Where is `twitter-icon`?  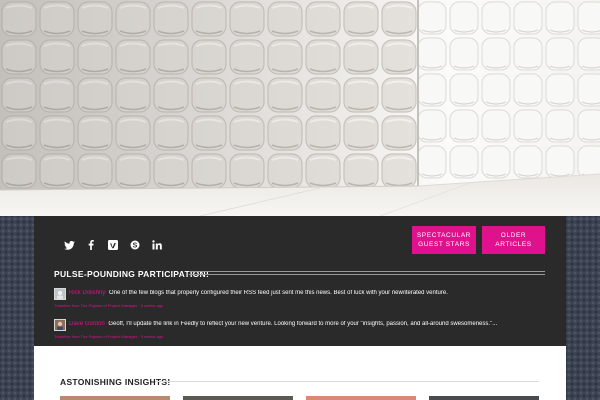 twitter-icon is located at coordinates (69, 245).